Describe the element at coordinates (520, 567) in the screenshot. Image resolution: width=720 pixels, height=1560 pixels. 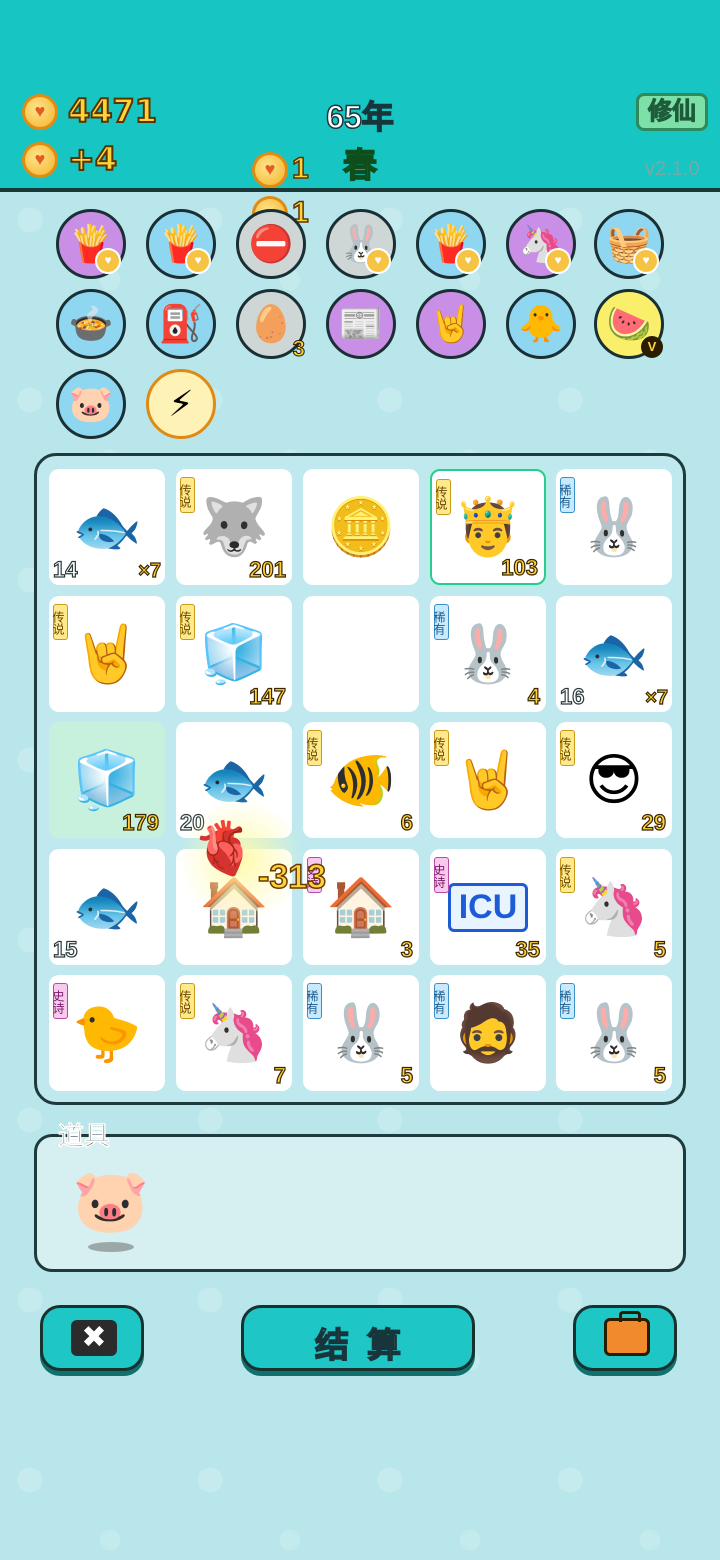
I see `cell-value: 103` at that location.